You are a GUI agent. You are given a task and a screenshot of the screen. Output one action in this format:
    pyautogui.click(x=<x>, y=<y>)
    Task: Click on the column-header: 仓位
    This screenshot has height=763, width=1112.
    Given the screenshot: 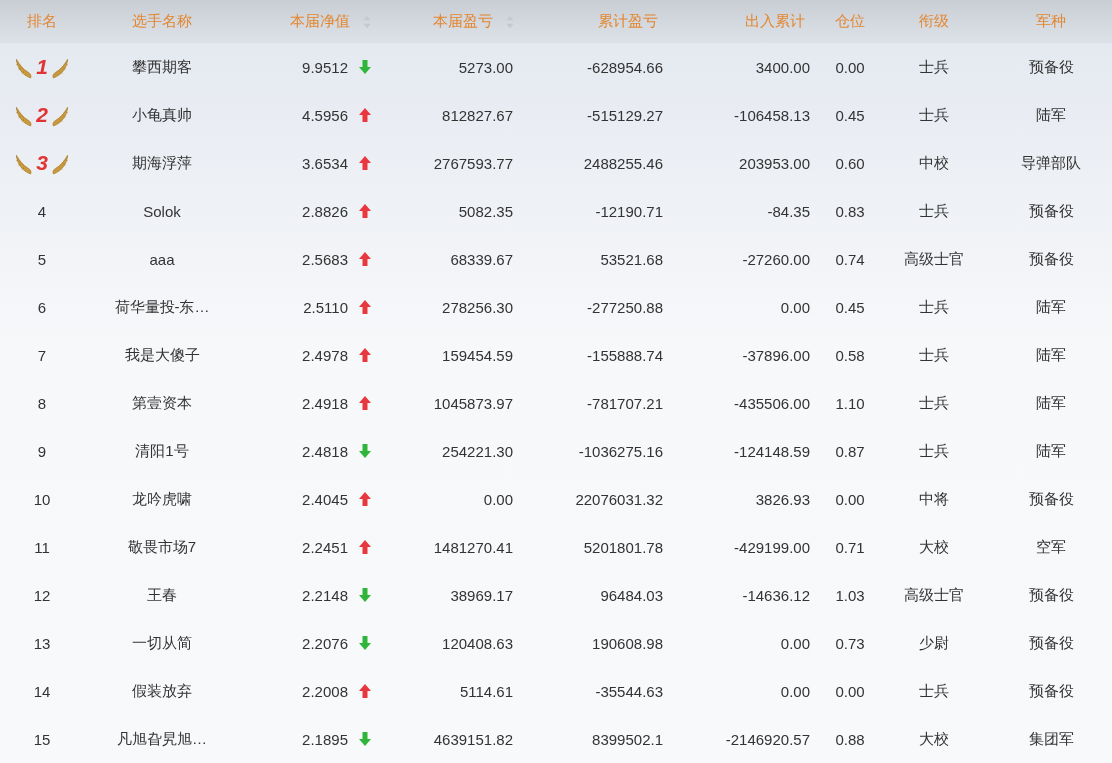 What is the action you would take?
    pyautogui.click(x=850, y=21)
    